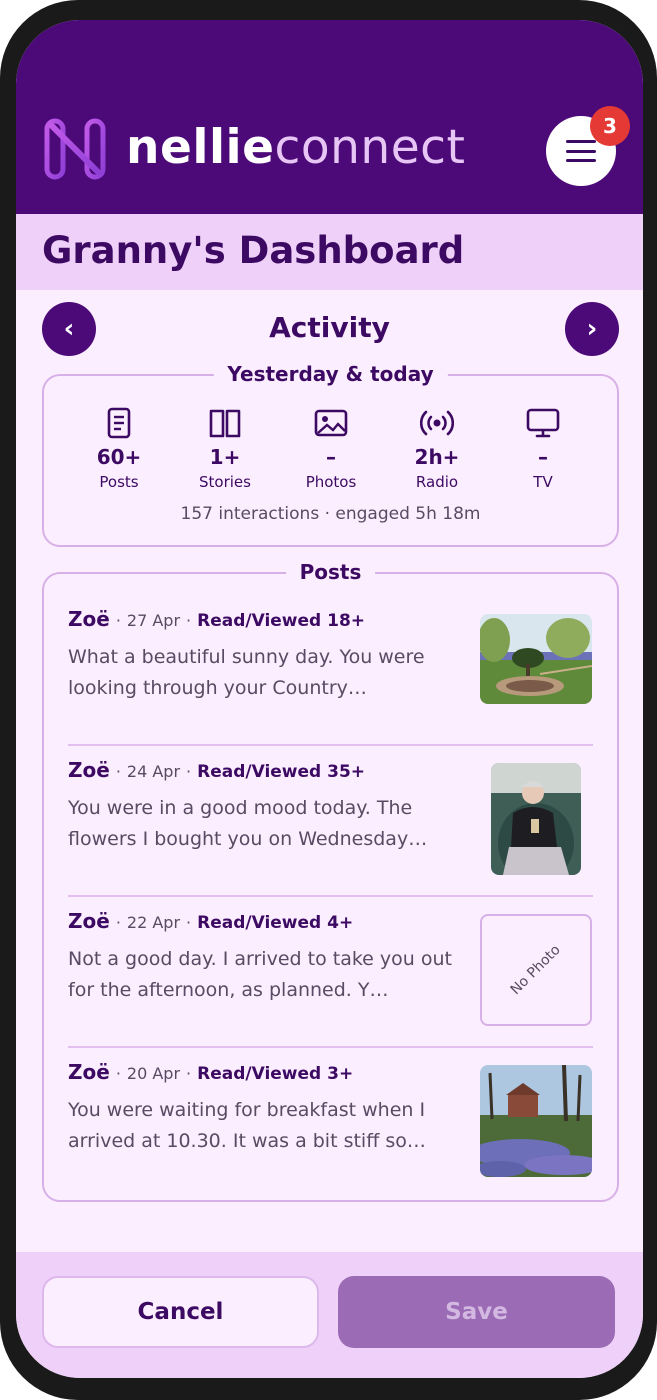  What do you see at coordinates (75, 149) in the screenshot?
I see `nellie-logo-icon` at bounding box center [75, 149].